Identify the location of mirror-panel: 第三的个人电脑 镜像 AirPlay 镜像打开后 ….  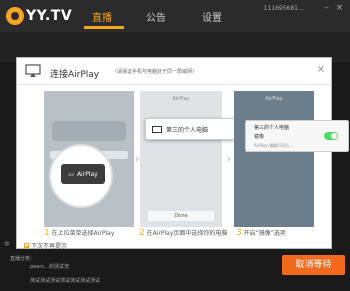
(297, 136).